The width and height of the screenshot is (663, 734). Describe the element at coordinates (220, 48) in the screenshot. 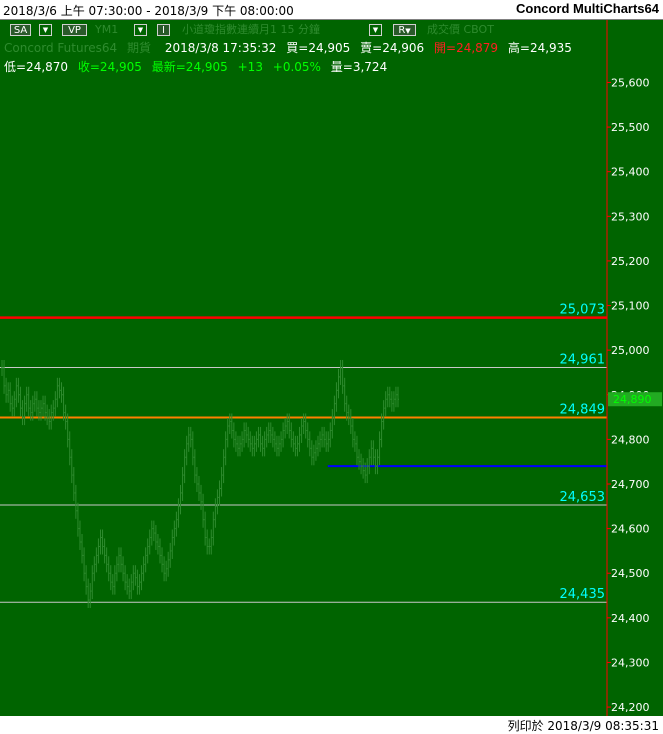

I see `quote-datetime: 2018/3/8 17:35:32` at that location.